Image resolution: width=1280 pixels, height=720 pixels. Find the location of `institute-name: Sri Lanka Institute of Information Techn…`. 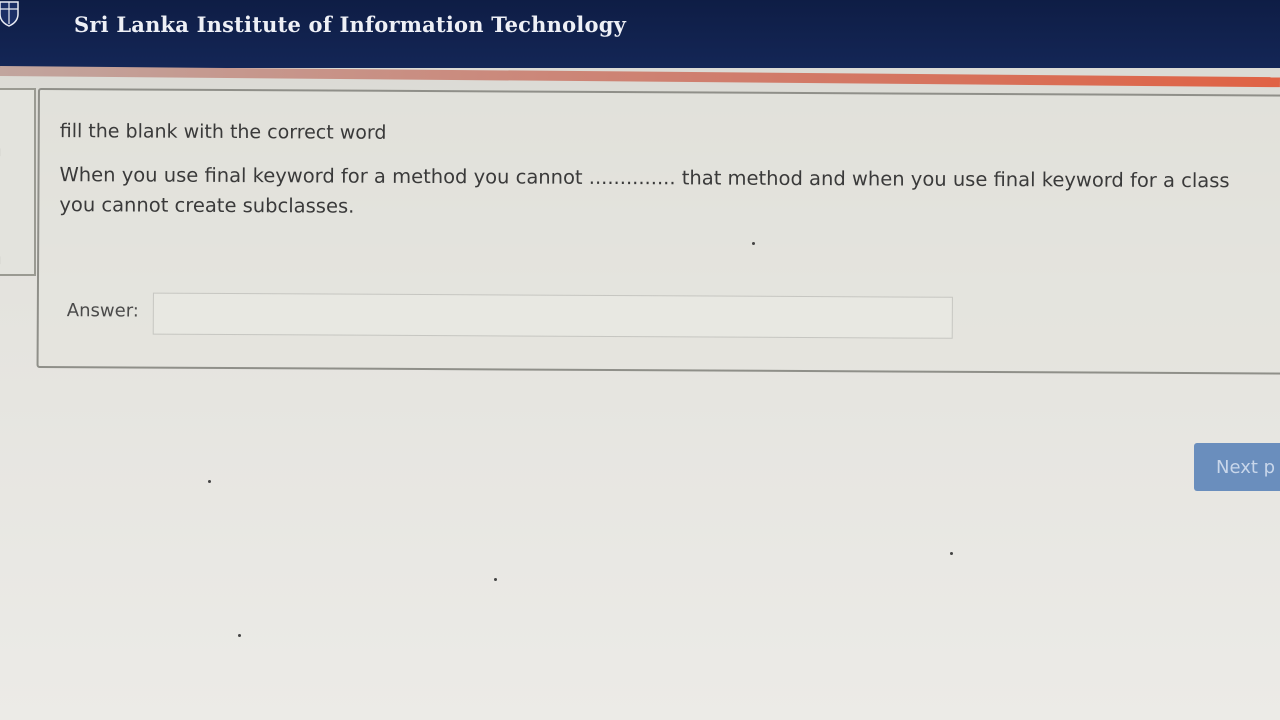

institute-name: Sri Lanka Institute of Information Techn… is located at coordinates (350, 24).